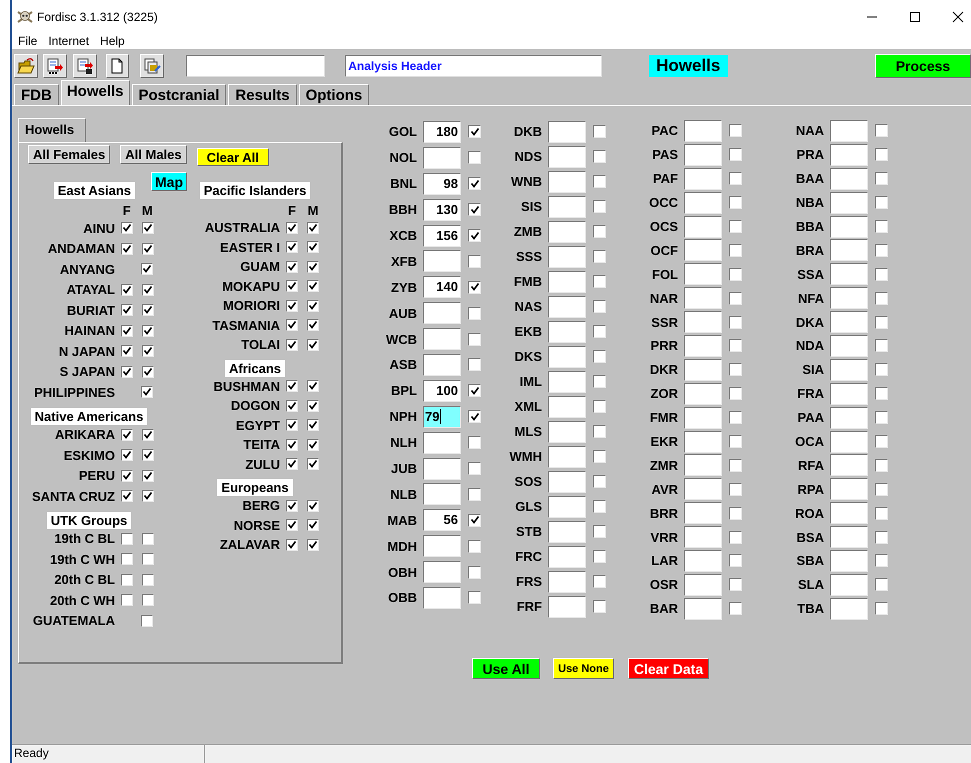 The width and height of the screenshot is (971, 763). What do you see at coordinates (232, 157) in the screenshot?
I see `select-button: Clear All` at bounding box center [232, 157].